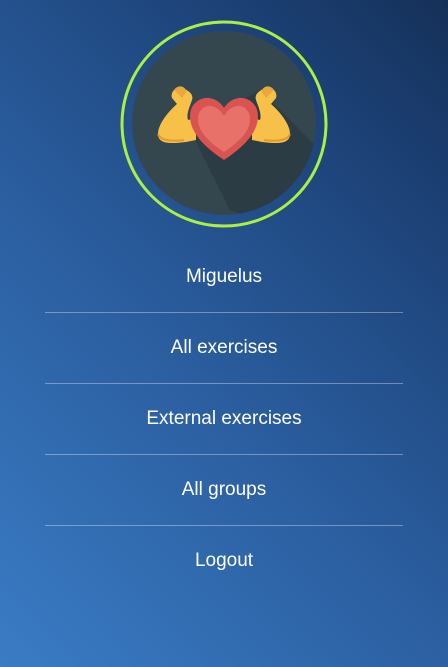 The image size is (448, 667). Describe the element at coordinates (224, 348) in the screenshot. I see `menu-item-all-exercises: All exercises` at that location.